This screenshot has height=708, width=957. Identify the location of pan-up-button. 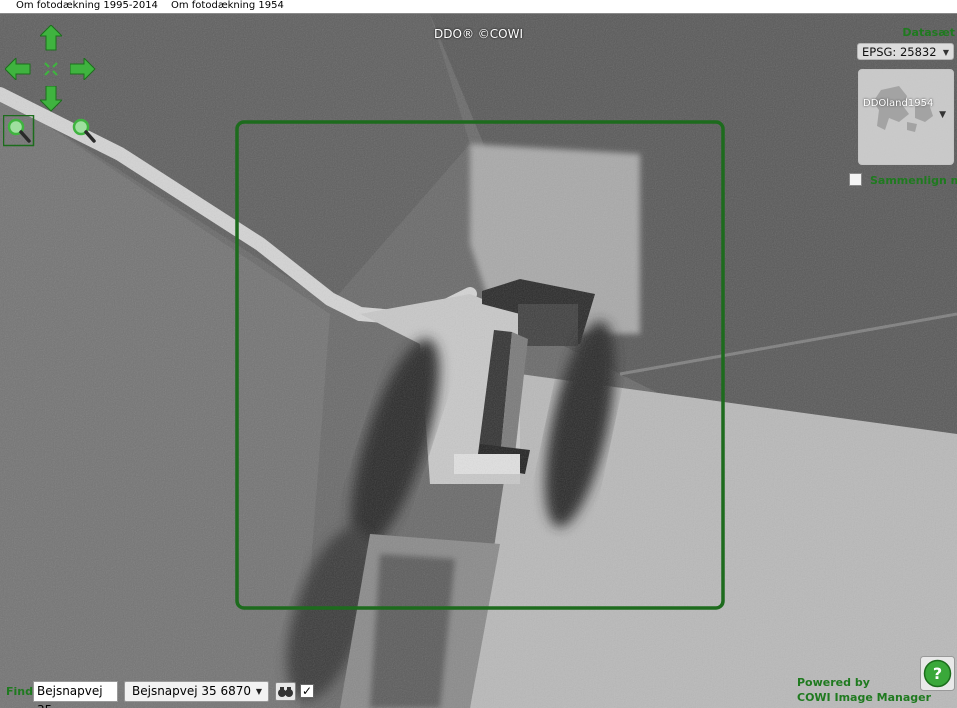
(51, 38).